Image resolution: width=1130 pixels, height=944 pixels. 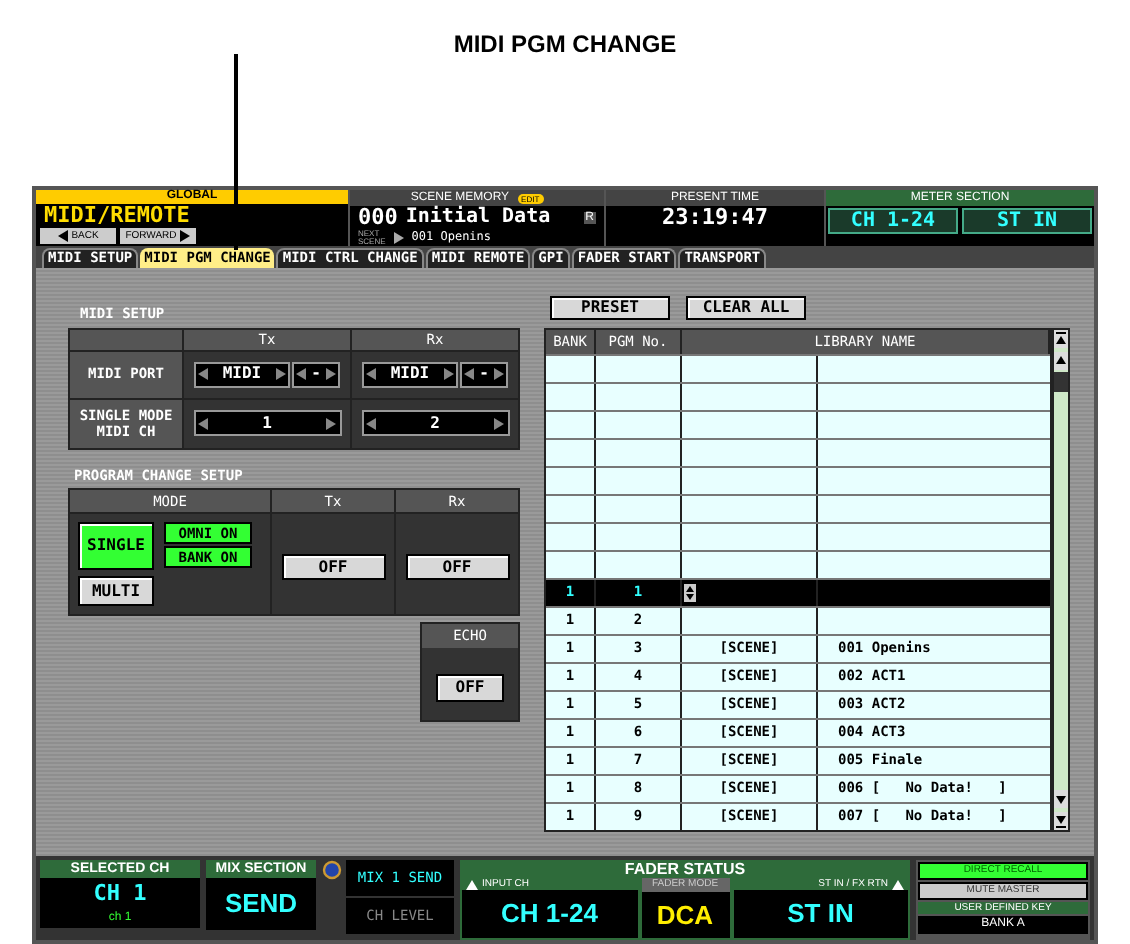 I want to click on value-field: 2, so click(x=435, y=423).